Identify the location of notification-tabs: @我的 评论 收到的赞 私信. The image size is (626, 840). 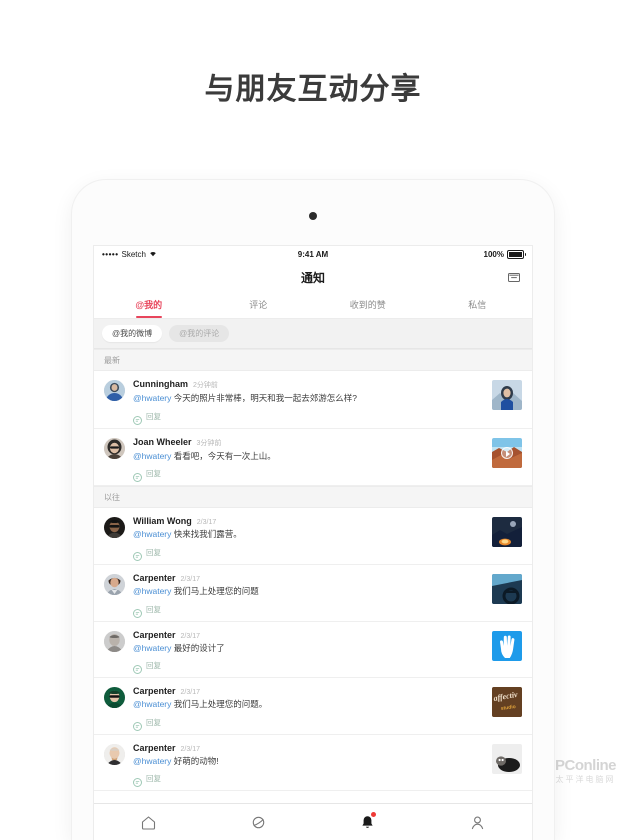
(313, 305).